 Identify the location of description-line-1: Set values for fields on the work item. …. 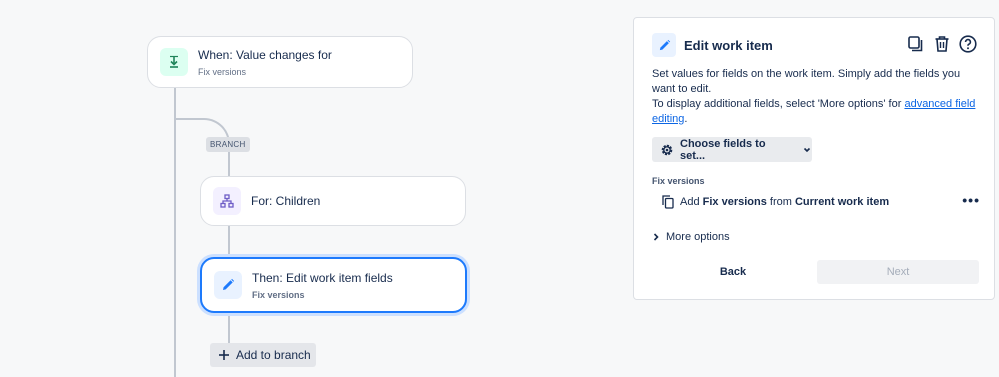
(806, 81).